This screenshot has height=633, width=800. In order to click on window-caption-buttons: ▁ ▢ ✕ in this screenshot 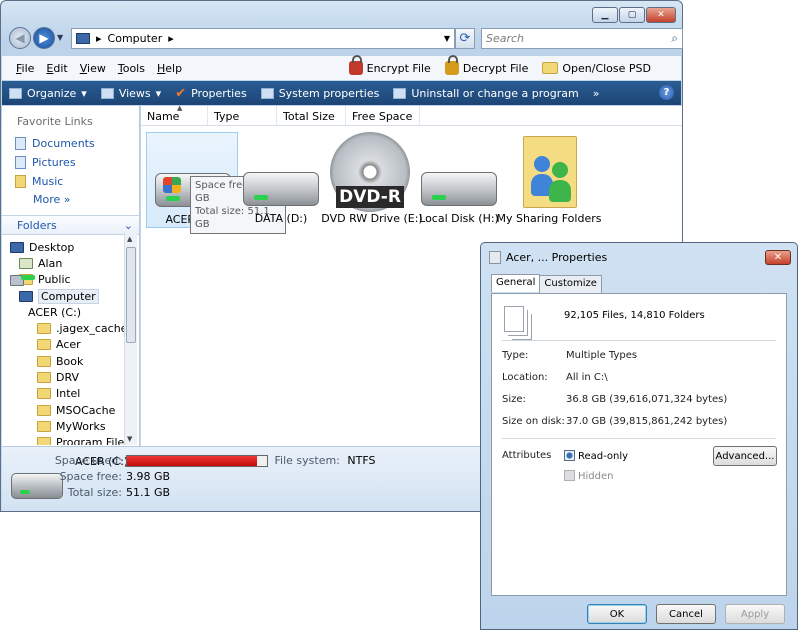, I will do `click(634, 15)`.